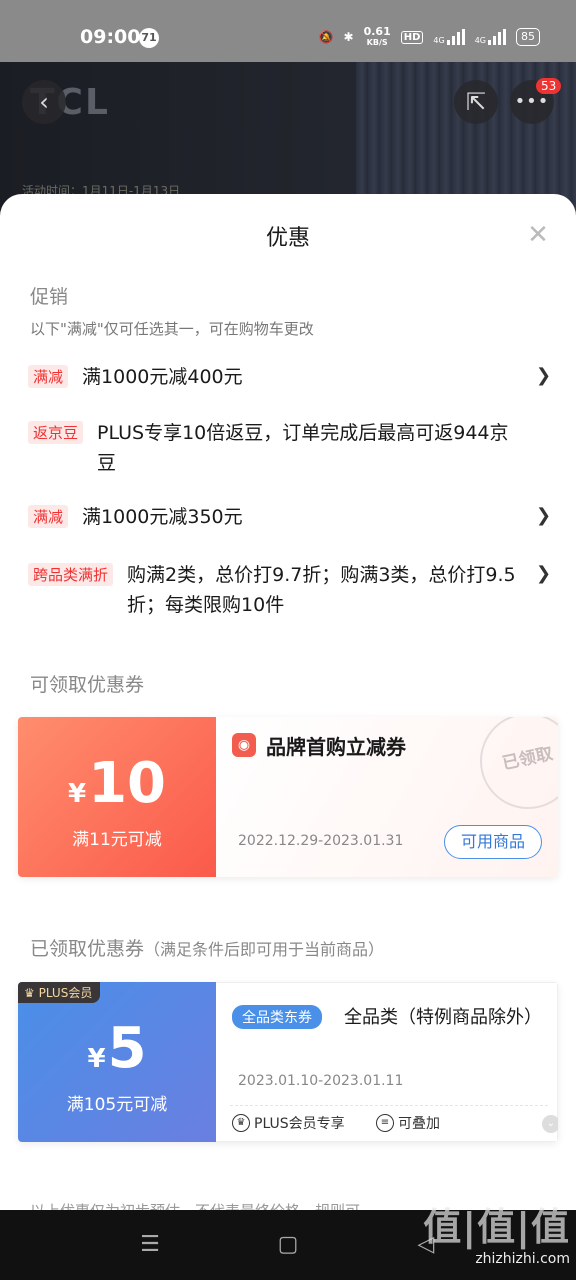  Describe the element at coordinates (385, 1123) in the screenshot. I see `stack-icon: ≡` at that location.